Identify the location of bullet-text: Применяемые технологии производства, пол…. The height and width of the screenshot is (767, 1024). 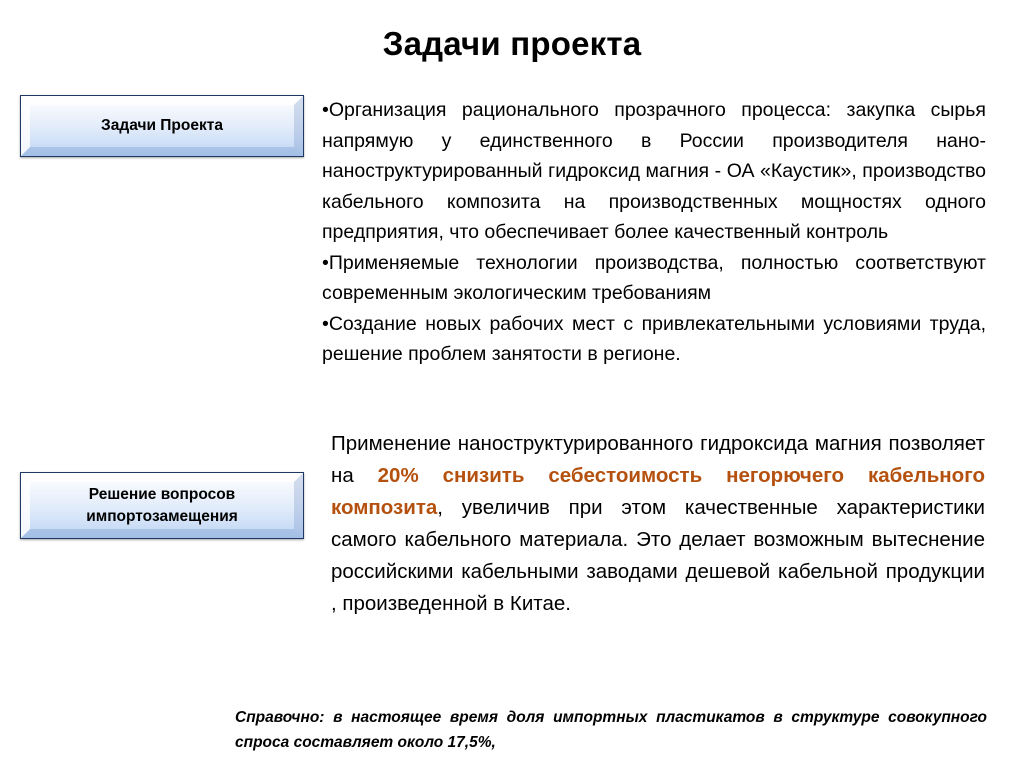
(654, 278).